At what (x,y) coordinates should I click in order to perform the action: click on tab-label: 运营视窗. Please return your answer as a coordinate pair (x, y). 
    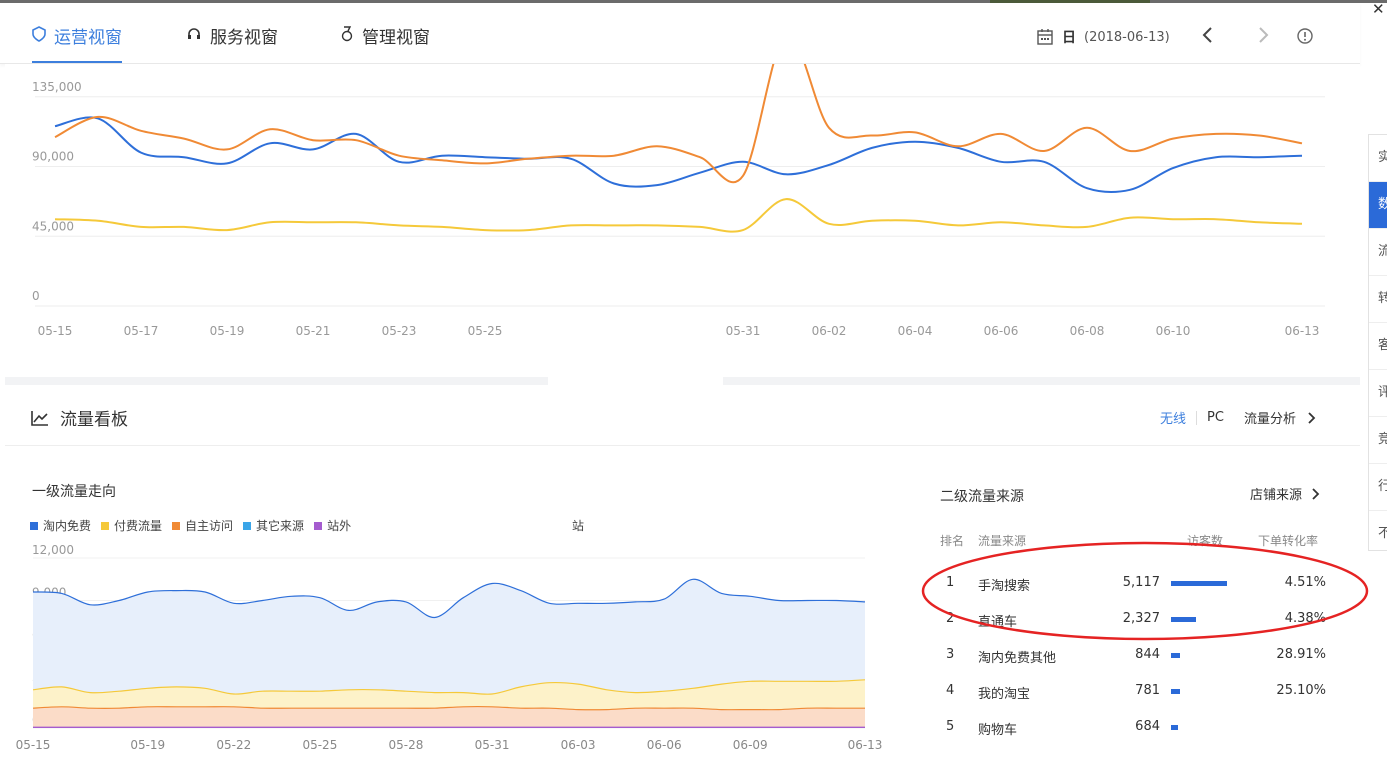
    Looking at the image, I should click on (88, 38).